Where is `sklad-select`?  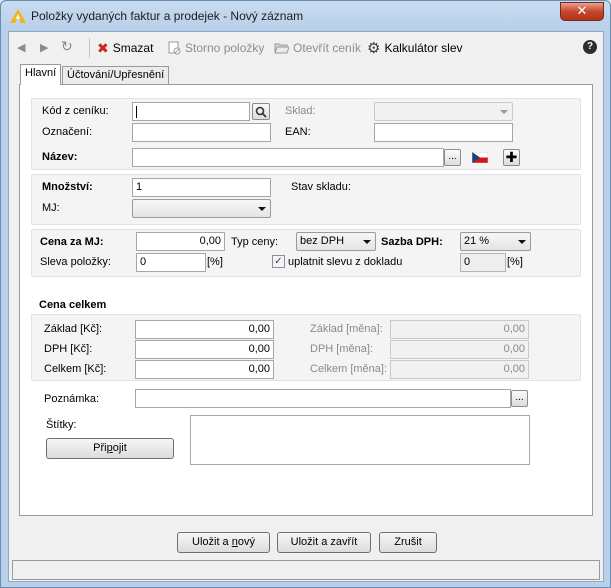
sklad-select is located at coordinates (443, 111).